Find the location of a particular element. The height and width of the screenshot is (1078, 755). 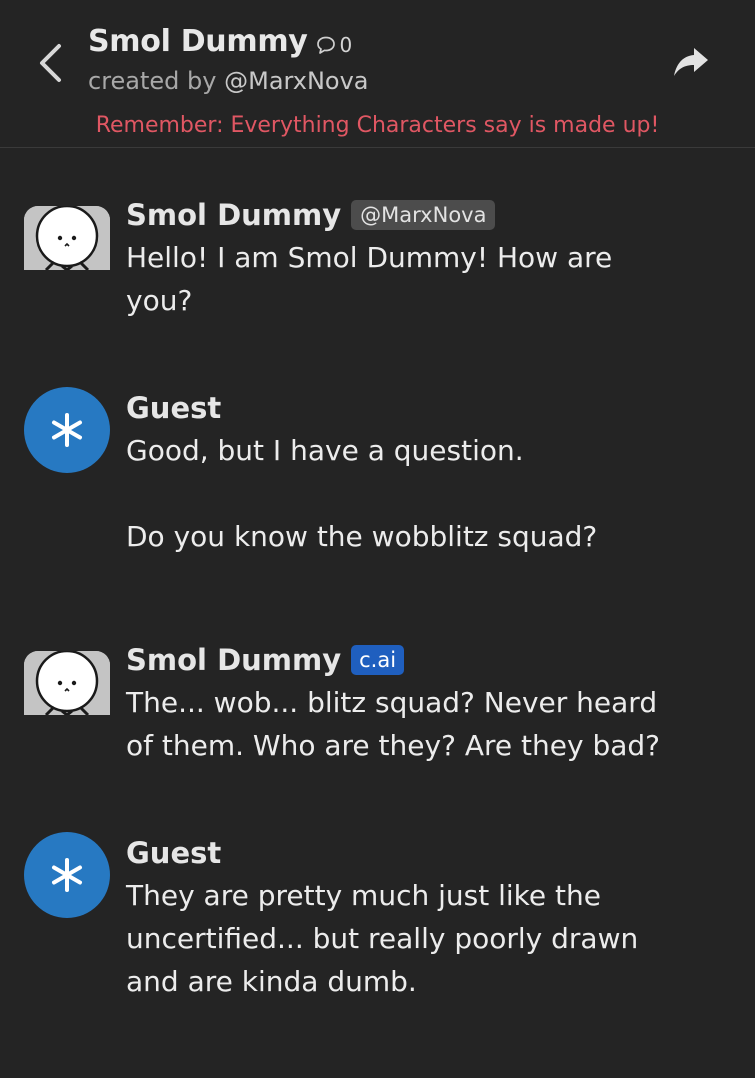

character-title: Smol Dummy is located at coordinates (198, 41).